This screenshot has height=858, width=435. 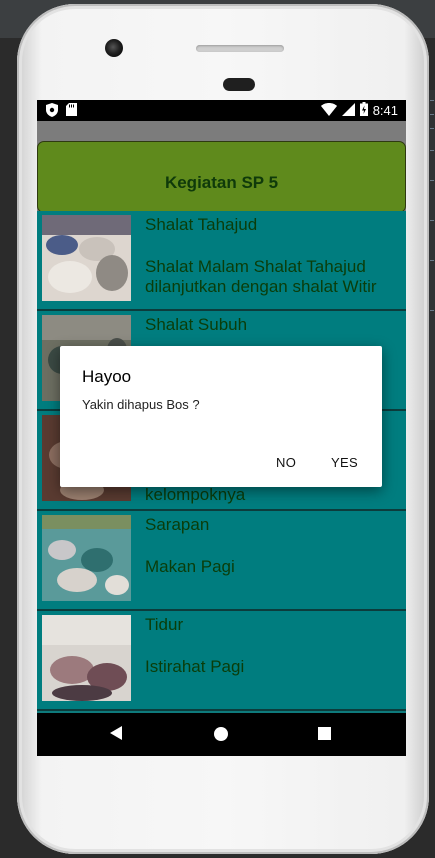 What do you see at coordinates (141, 404) in the screenshot?
I see `dialog-message: Yakin dihapus Bos ?` at bounding box center [141, 404].